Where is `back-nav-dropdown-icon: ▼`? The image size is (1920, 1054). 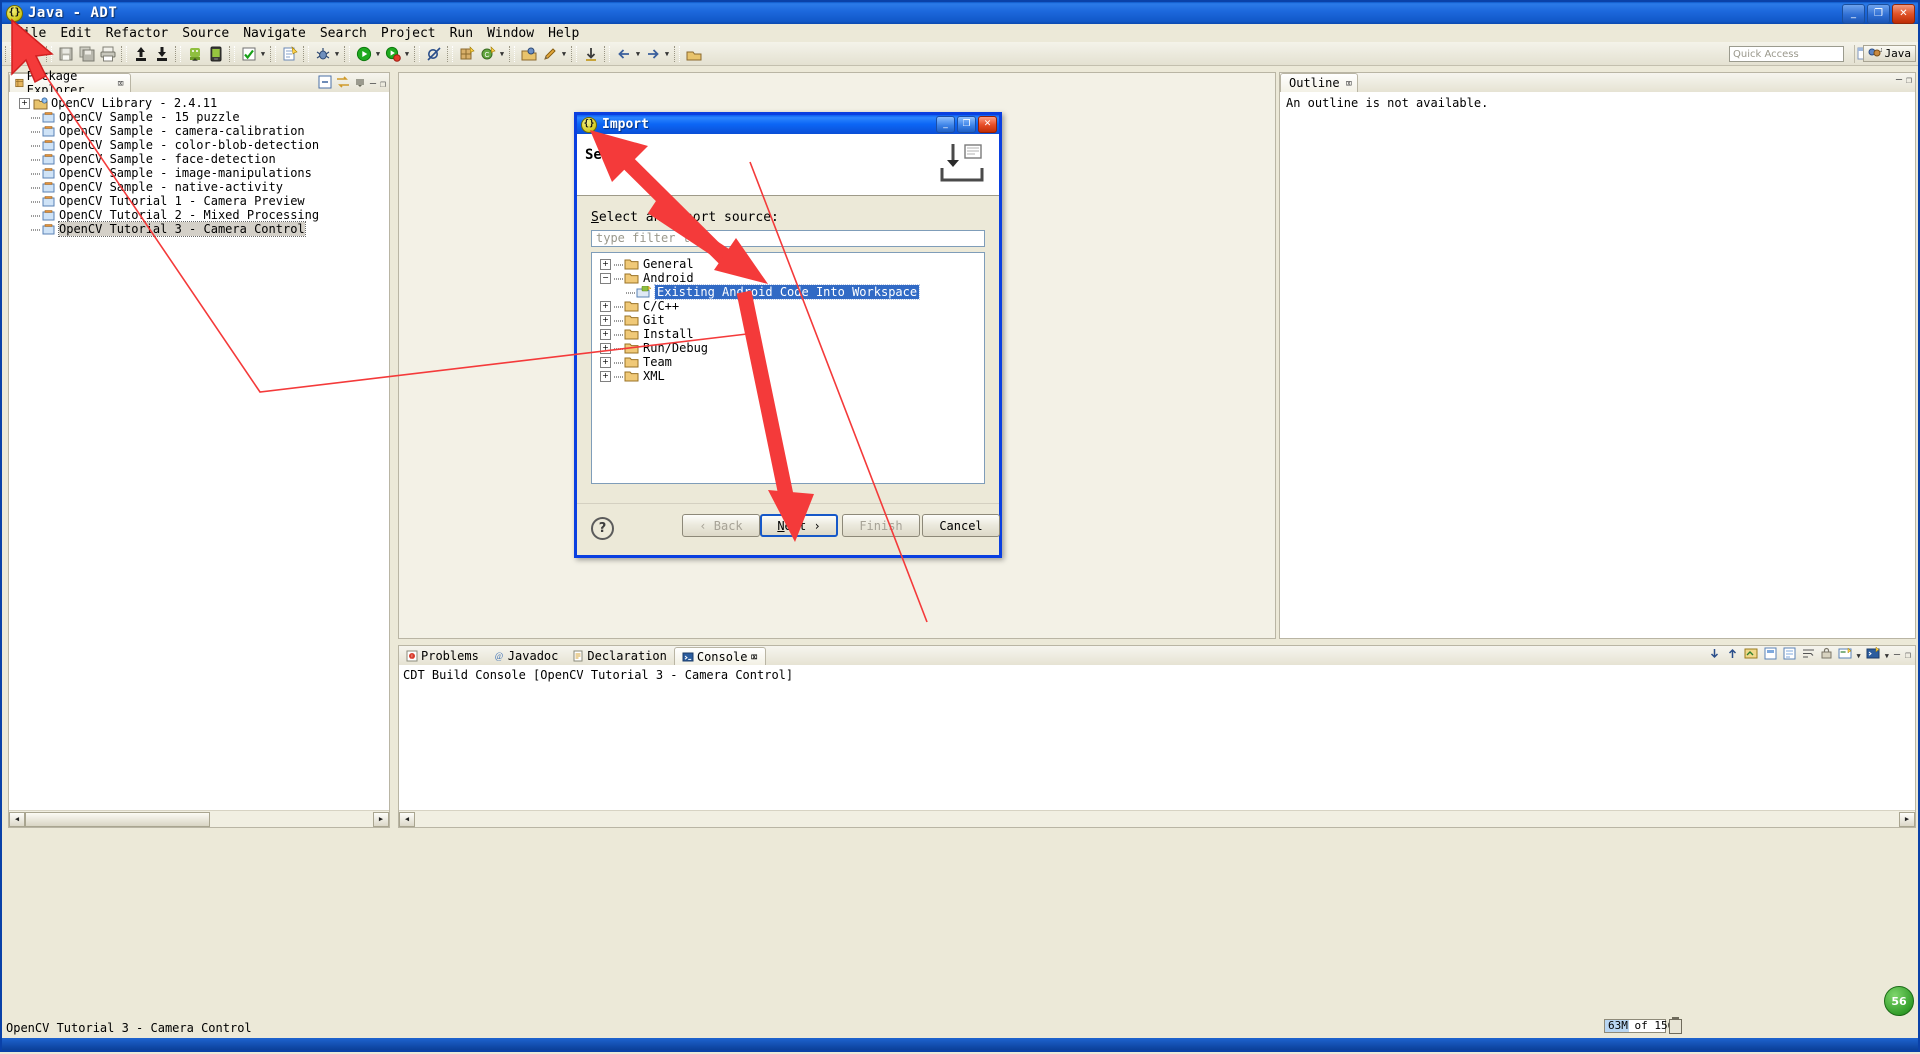
back-nav-dropdown-icon: ▼ is located at coordinates (638, 54).